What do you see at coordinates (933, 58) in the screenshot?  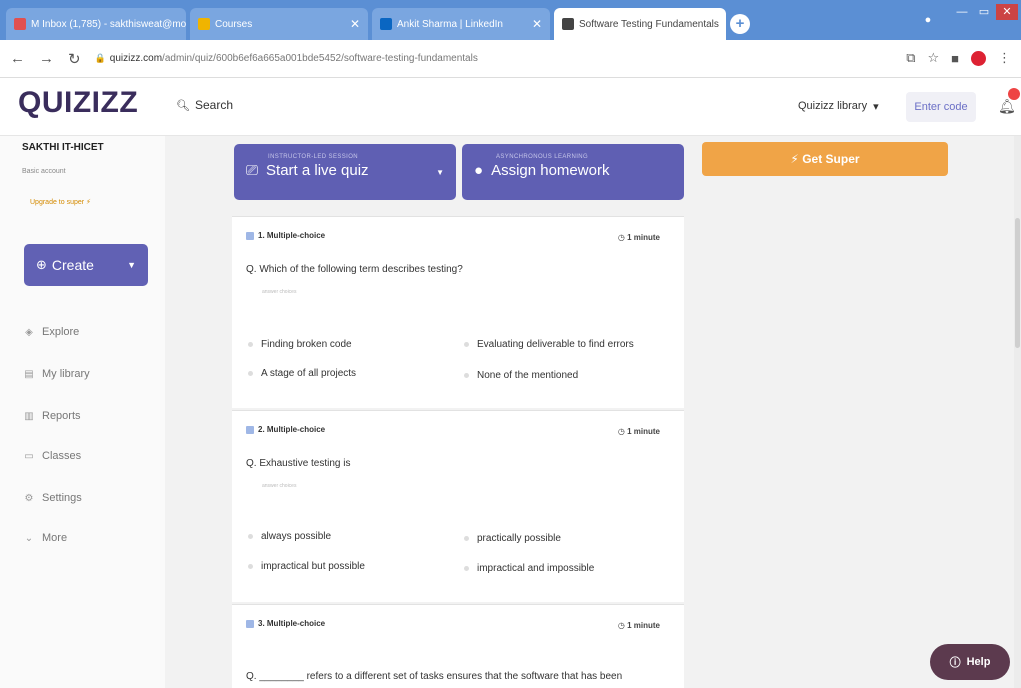 I see `bookmark-star-icon: ☆` at bounding box center [933, 58].